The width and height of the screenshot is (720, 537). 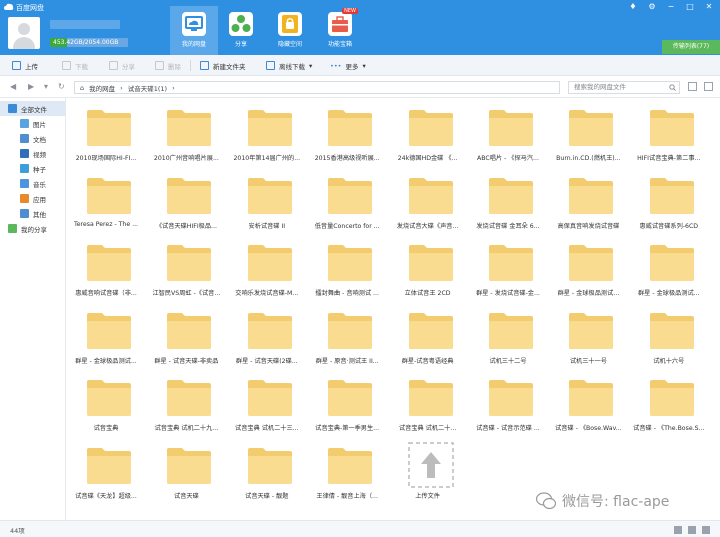 I want to click on folder-item: 群星 - 试音天碟-非卖品, so click(x=186, y=334).